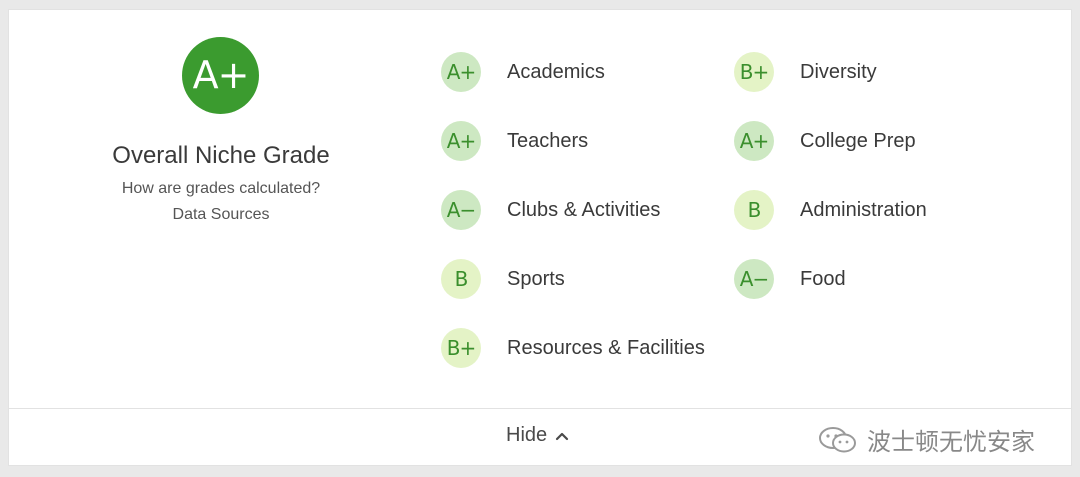 The width and height of the screenshot is (1080, 477). What do you see at coordinates (540, 408) in the screenshot?
I see `footer-divider` at bounding box center [540, 408].